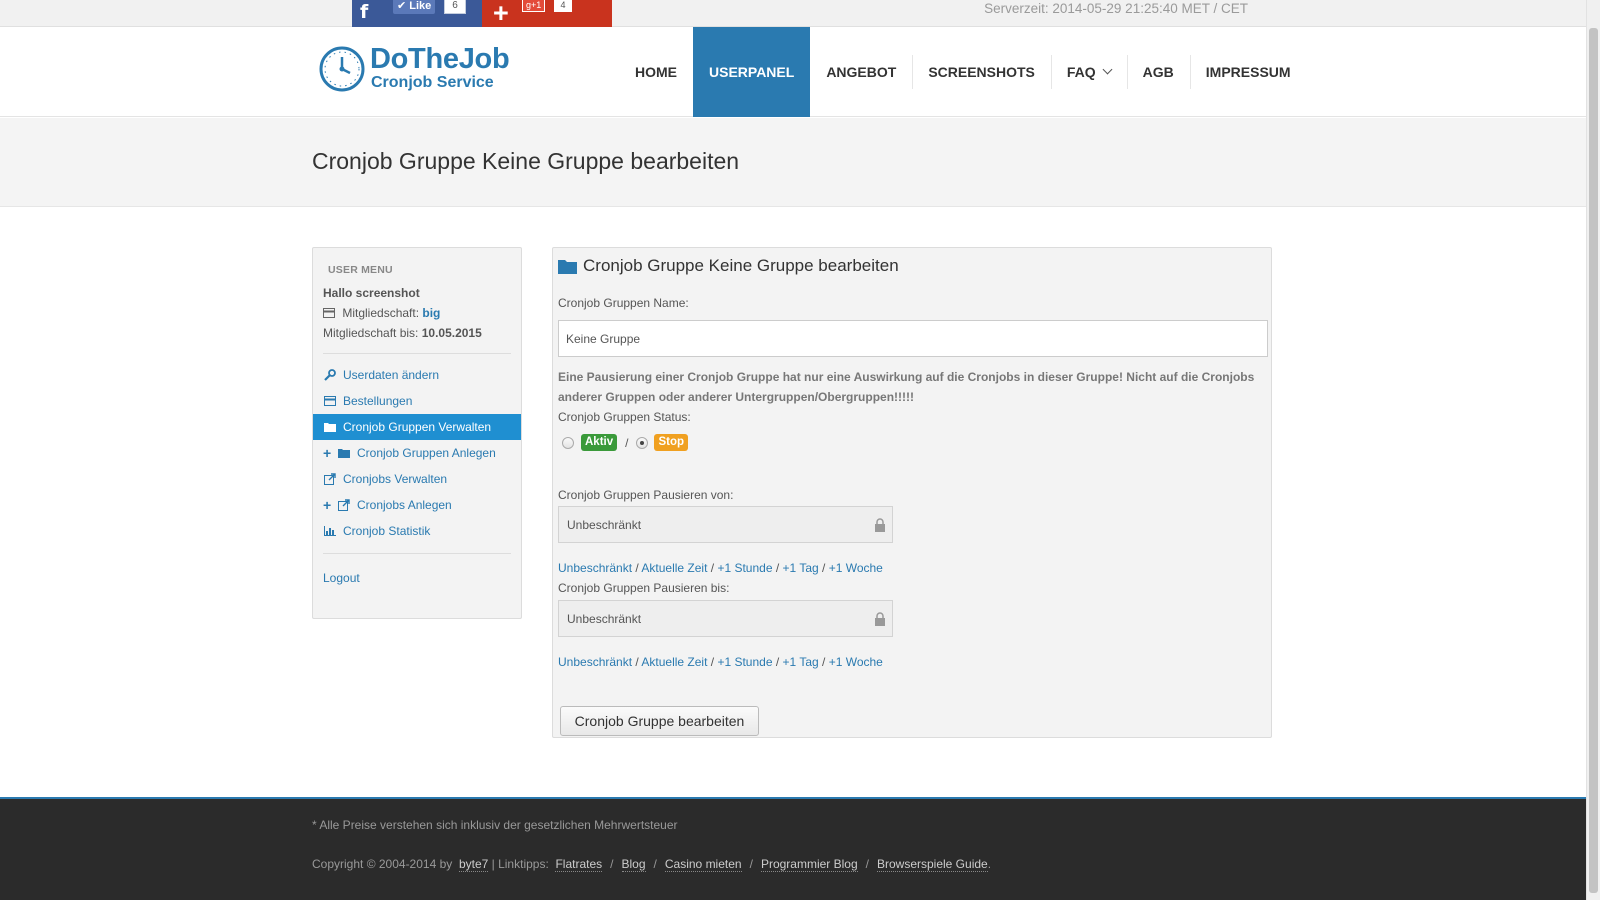 The image size is (1600, 900). What do you see at coordinates (646, 495) in the screenshot?
I see `pause-from-label: Cronjob Gruppen Pausieren von:` at bounding box center [646, 495].